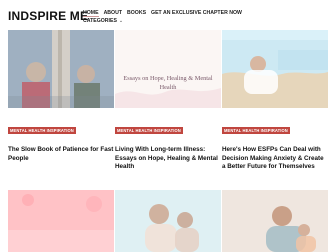  Describe the element at coordinates (196, 13) in the screenshot. I see `nav-exclusive-chapter: GET AN EXCLUSIVE CHAPTER NOW` at that location.